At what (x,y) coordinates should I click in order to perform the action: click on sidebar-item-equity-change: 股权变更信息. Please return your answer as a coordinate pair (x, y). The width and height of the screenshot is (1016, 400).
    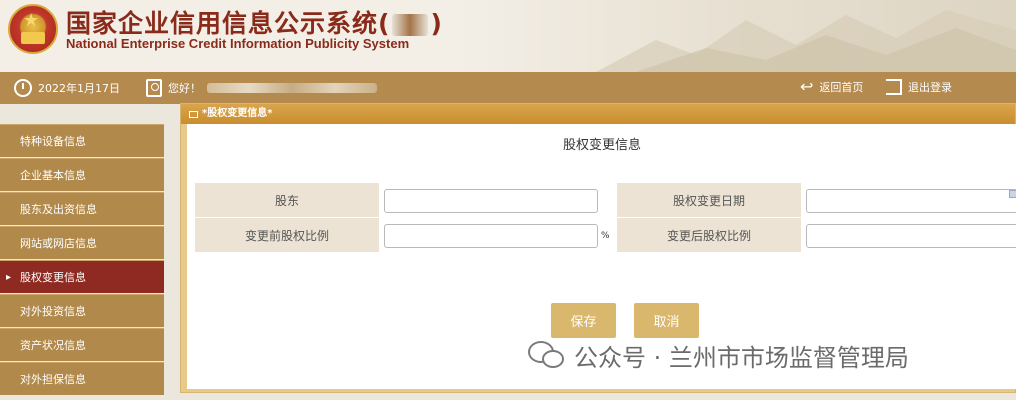
    Looking at the image, I should click on (82, 277).